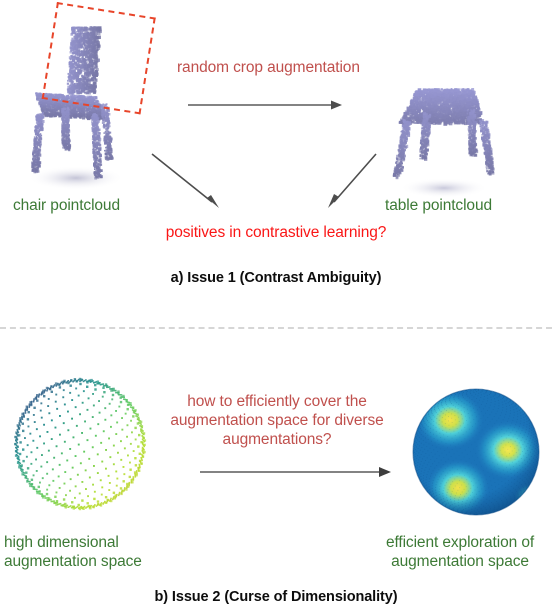  Describe the element at coordinates (448, 136) in the screenshot. I see `table-pointcloud` at that location.